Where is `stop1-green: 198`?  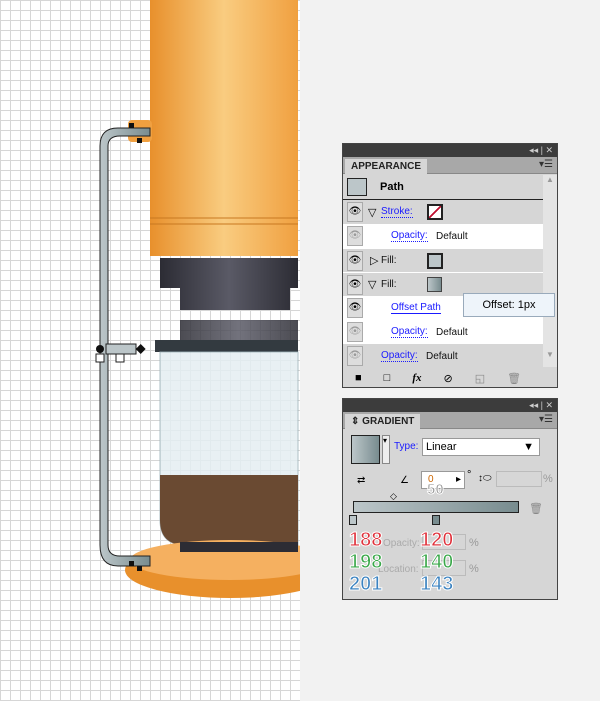
stop1-green: 198 is located at coordinates (365, 562).